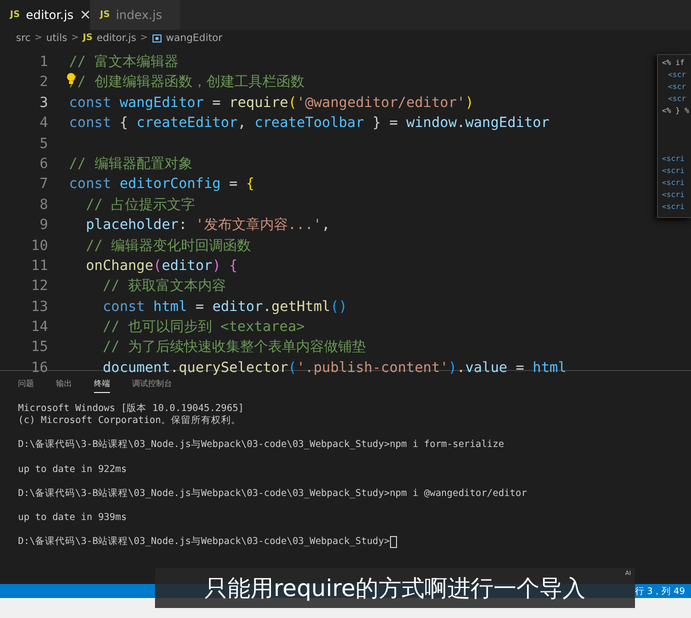 The height and width of the screenshot is (618, 691). I want to click on line-number: 16, so click(39, 368).